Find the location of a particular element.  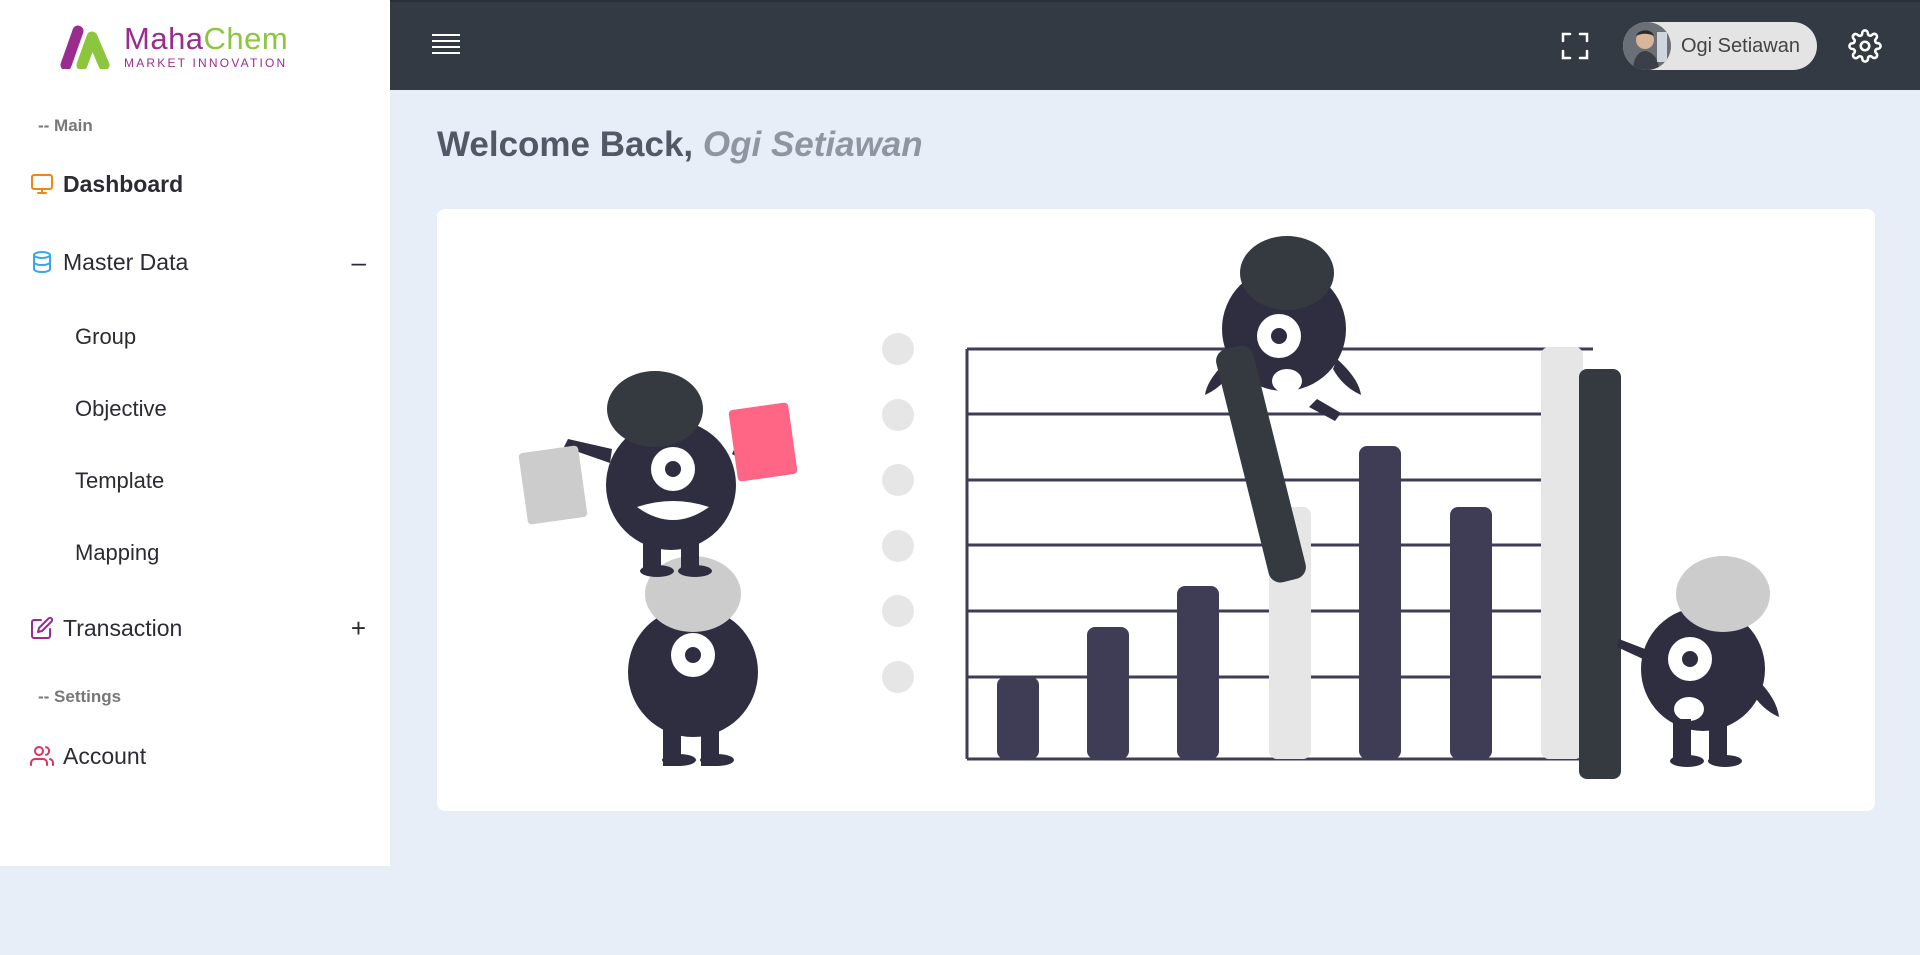

mahachem-logo-icon is located at coordinates (85, 47).